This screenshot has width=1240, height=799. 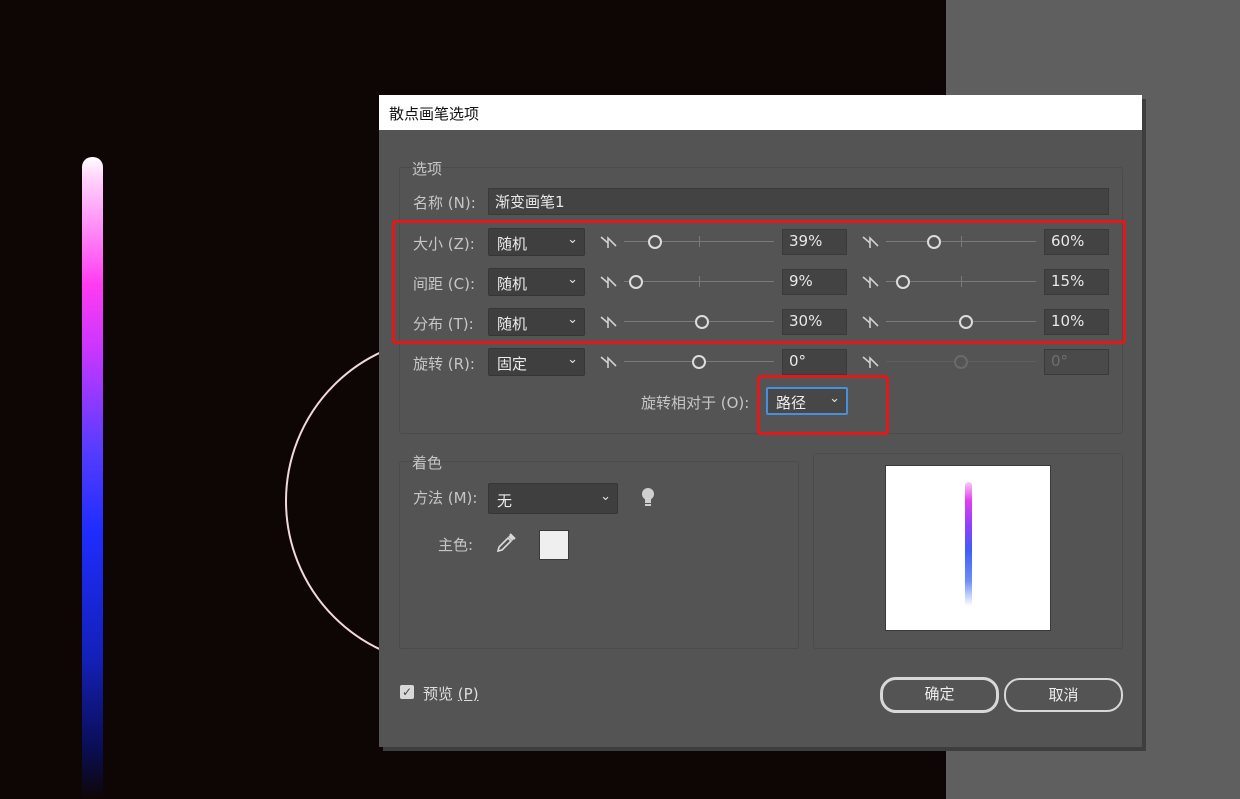 I want to click on rotation-min-slider, so click(x=699, y=362).